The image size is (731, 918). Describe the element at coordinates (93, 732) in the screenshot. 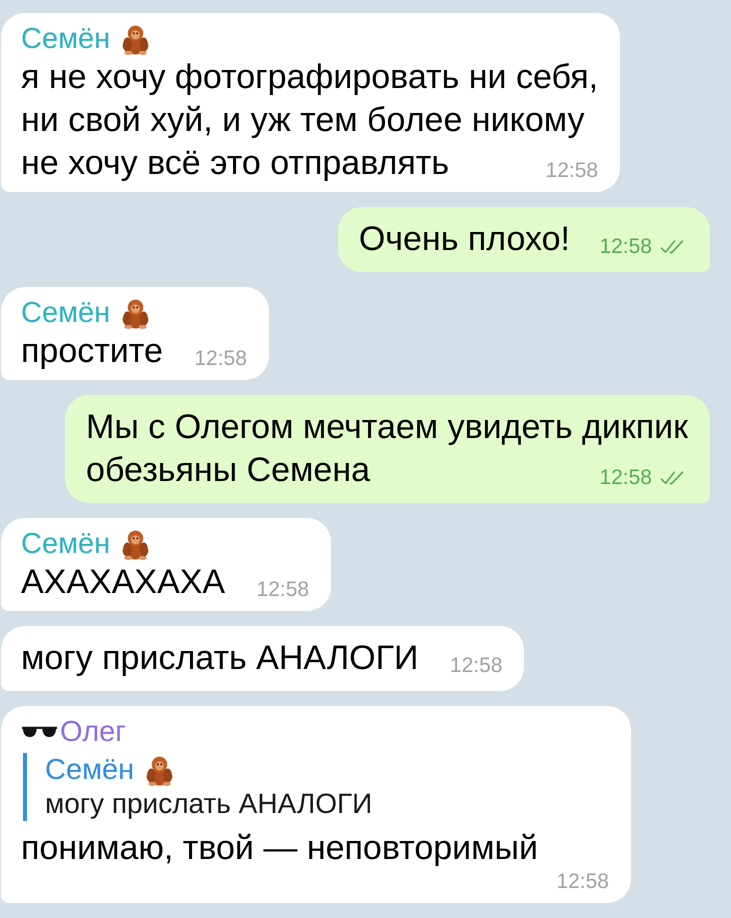

I see `sender-name: Олег` at that location.